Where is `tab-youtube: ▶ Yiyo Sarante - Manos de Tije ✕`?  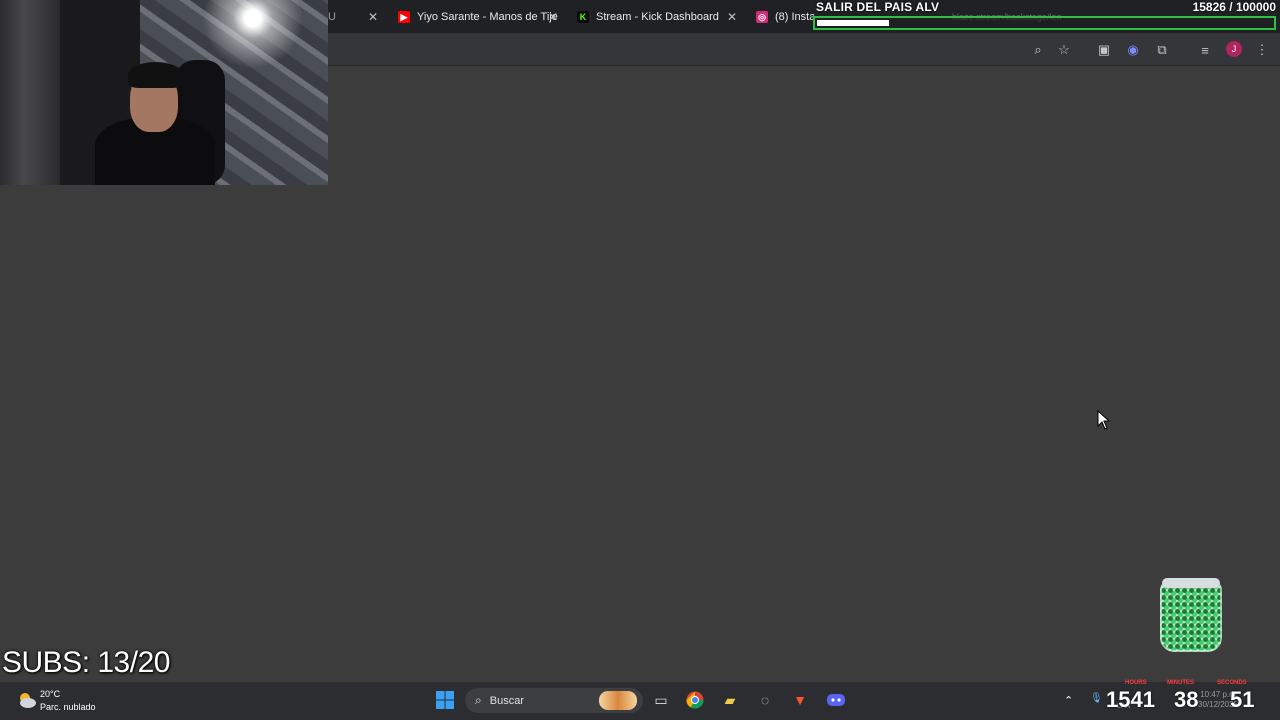
tab-youtube: ▶ Yiyo Sarante - Manos de Tije ✕ is located at coordinates (478, 17).